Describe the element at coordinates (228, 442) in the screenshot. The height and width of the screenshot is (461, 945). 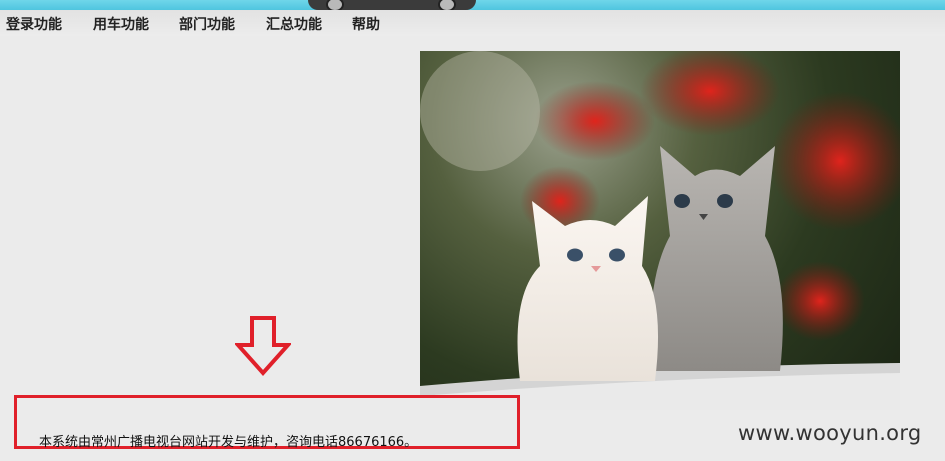
I see `footer-notice: 本系统由常州广播电视台网站开发与维护，咨询电话86676166。` at that location.